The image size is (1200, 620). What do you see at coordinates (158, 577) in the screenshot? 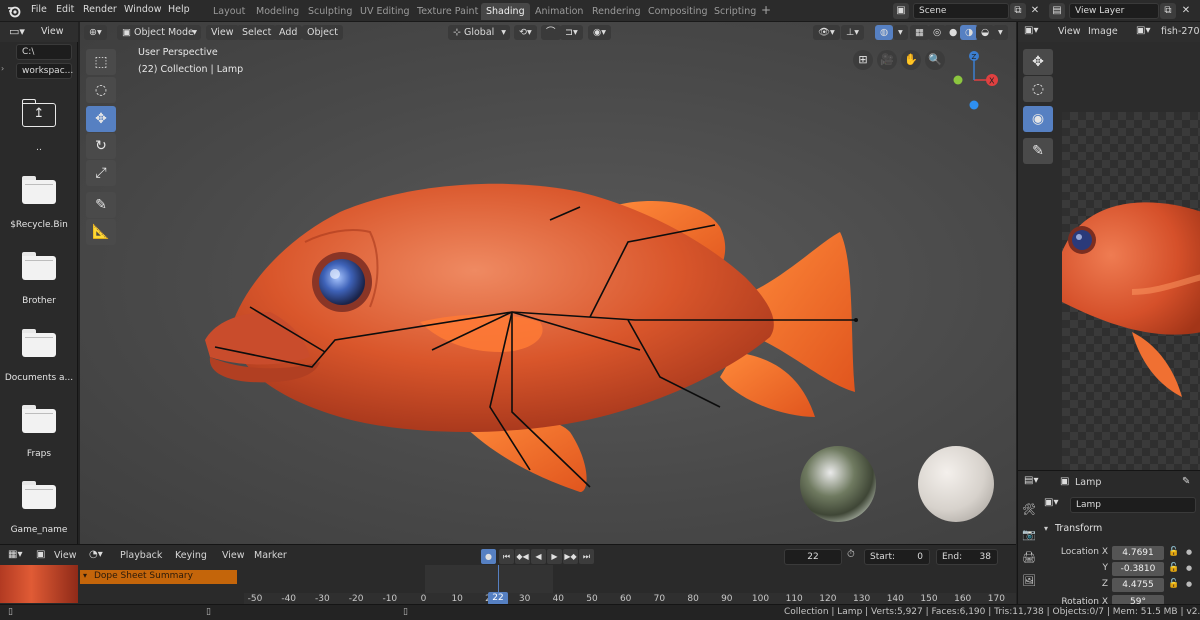
I see `dope-sheet-summary-row: ▾ Dope Sheet Summary` at bounding box center [158, 577].